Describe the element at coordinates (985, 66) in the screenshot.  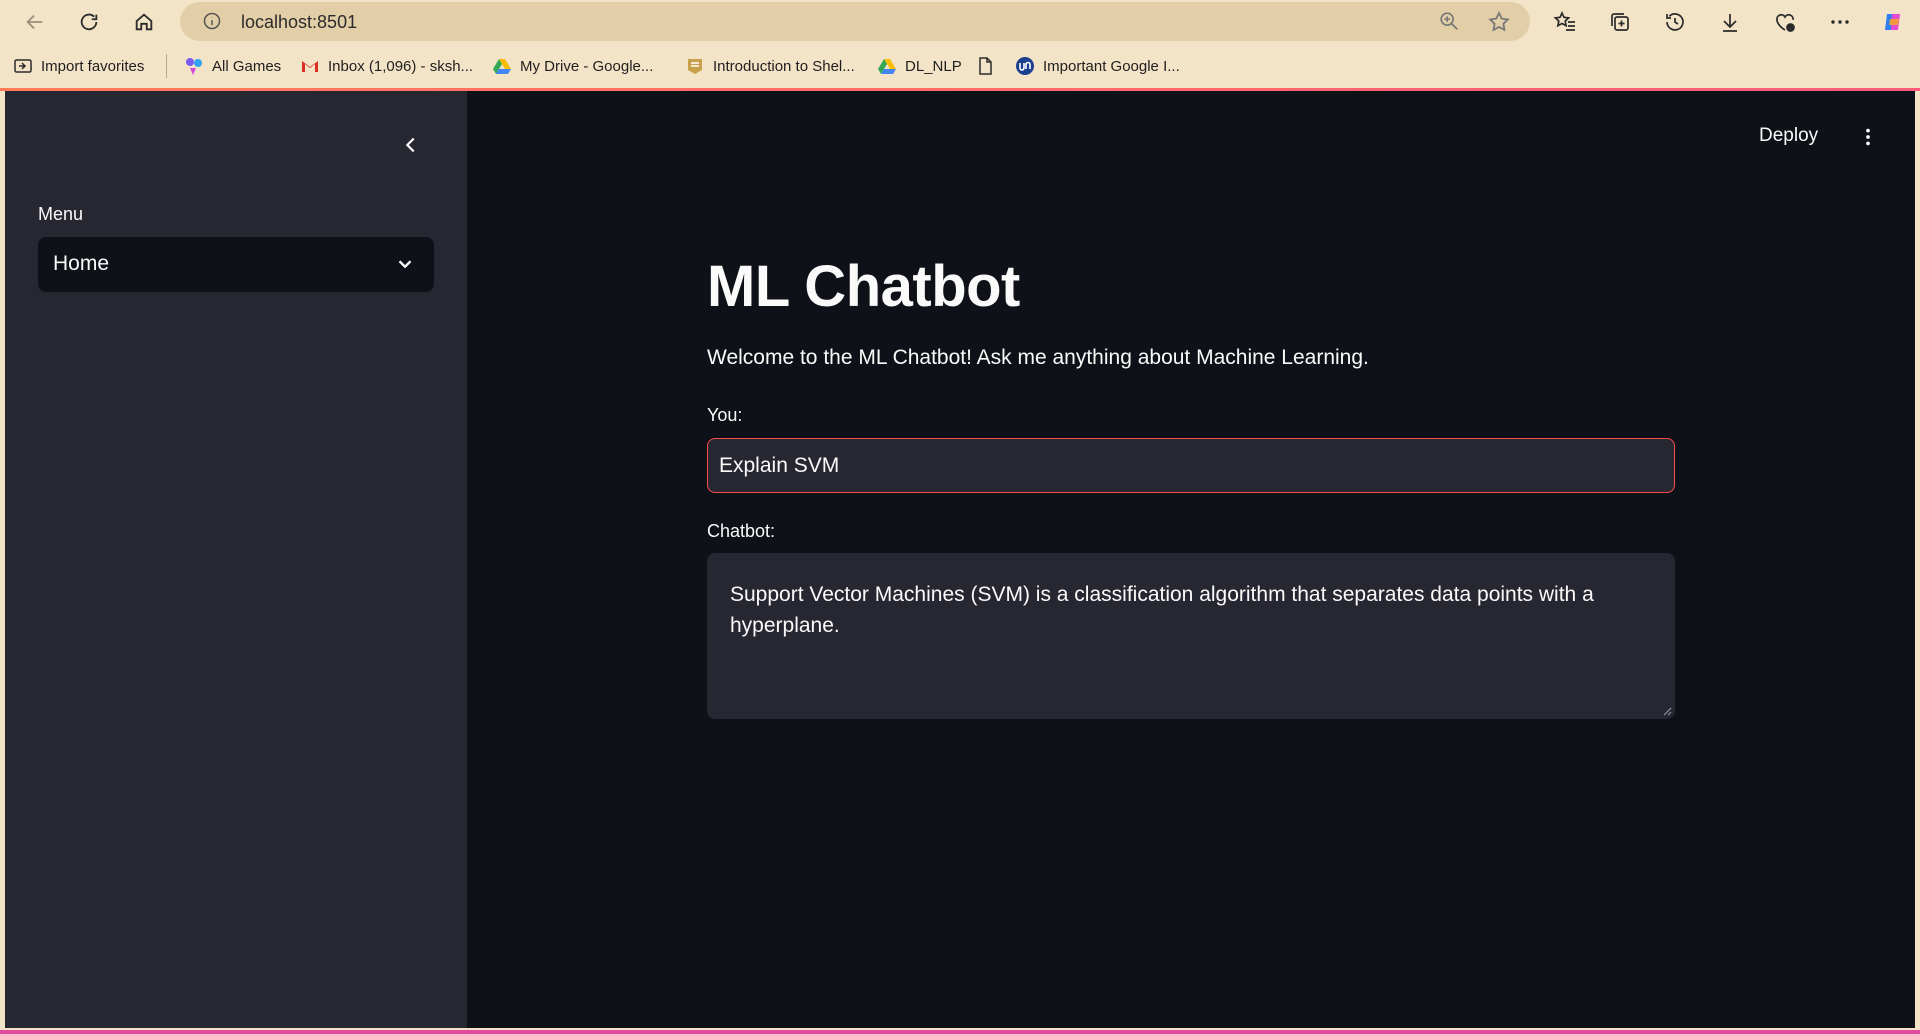
I see `document-icon` at that location.